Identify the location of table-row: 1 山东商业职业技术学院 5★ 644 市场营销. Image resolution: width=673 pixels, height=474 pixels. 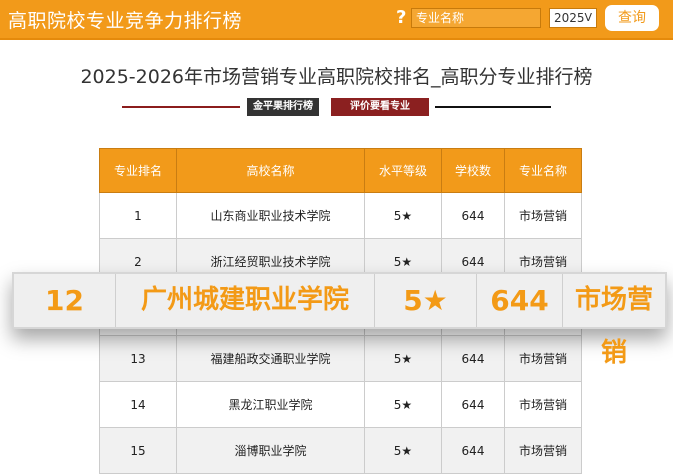
(340, 215).